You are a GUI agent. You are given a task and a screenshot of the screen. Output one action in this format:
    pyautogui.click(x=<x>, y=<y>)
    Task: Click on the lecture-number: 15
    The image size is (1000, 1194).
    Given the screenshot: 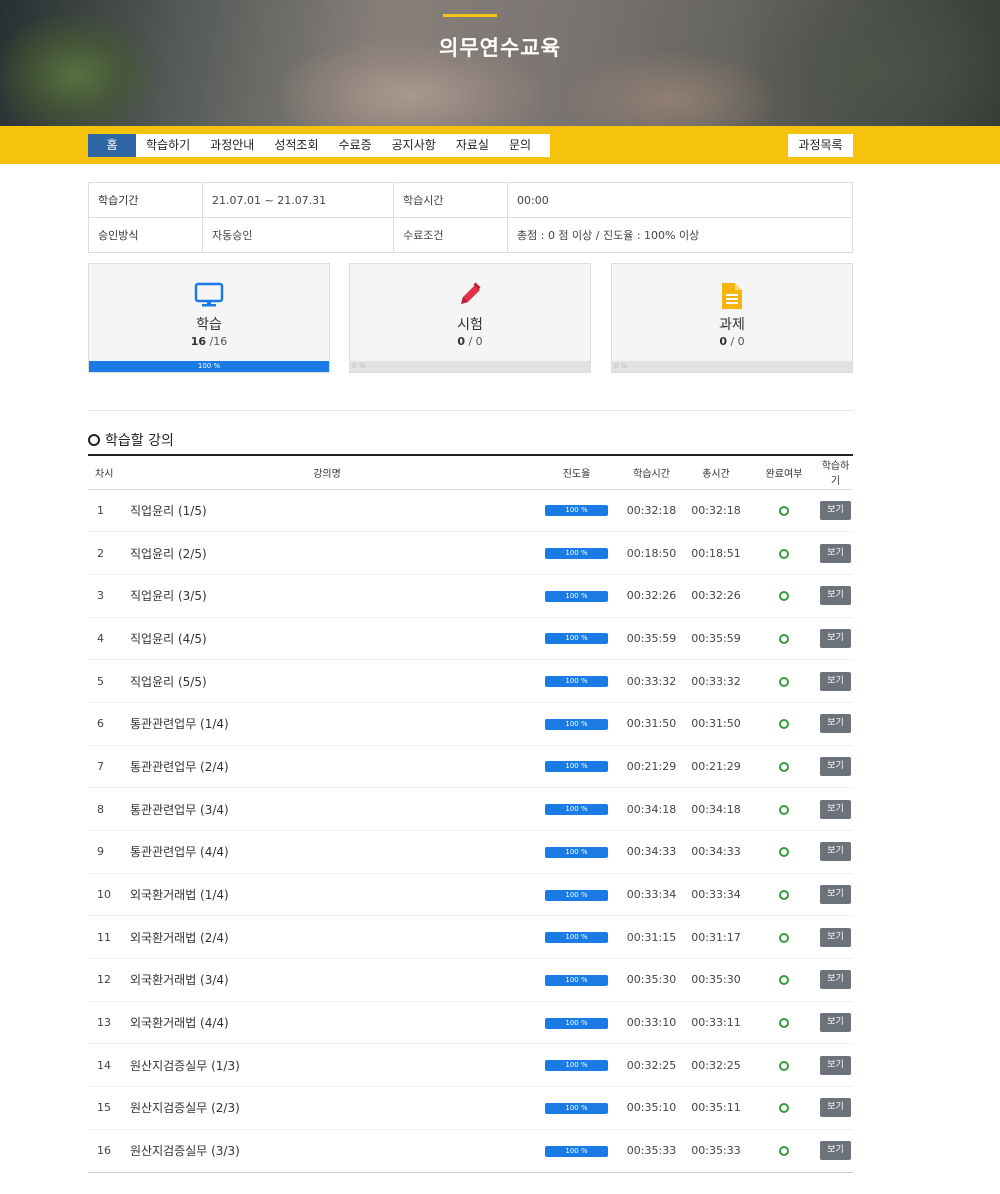 What is the action you would take?
    pyautogui.click(x=105, y=1108)
    